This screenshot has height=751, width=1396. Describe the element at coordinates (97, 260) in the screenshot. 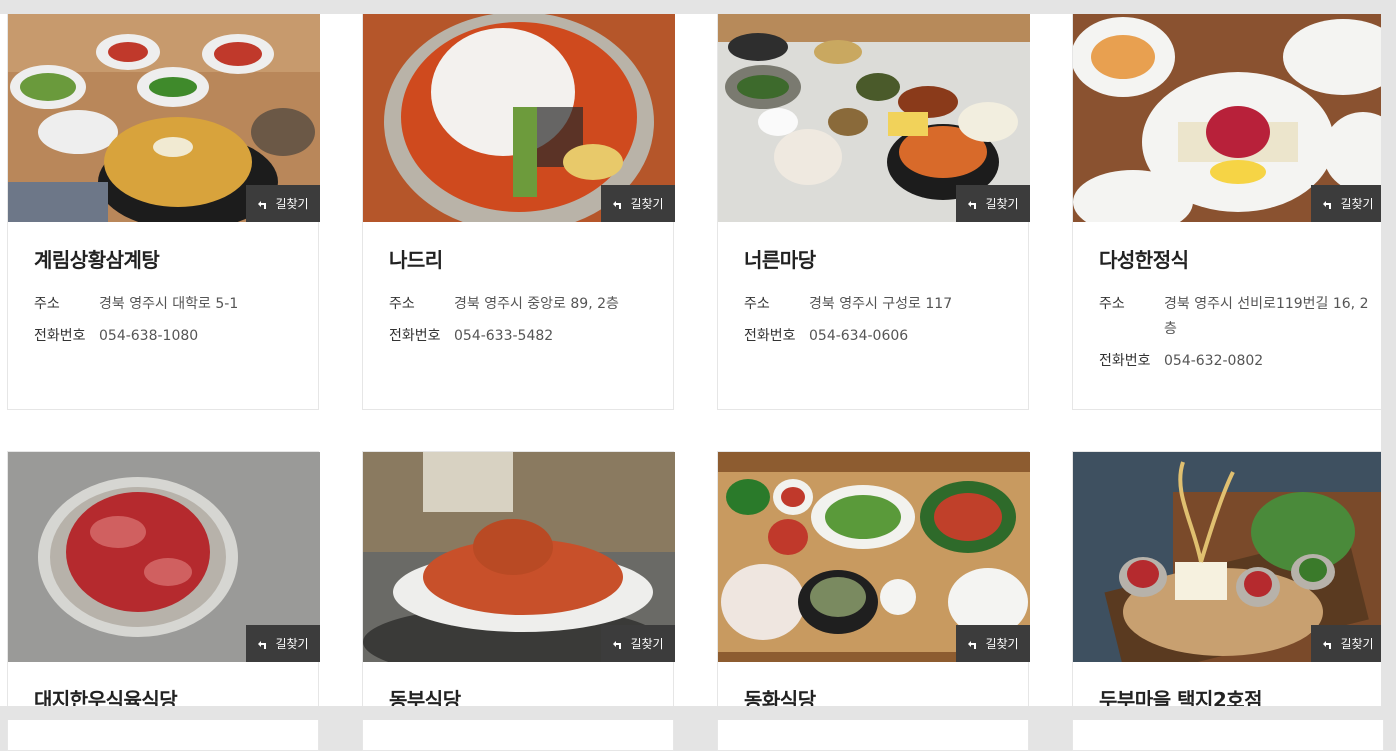

I see `restaurant-name: 계림상황삼계탕` at that location.